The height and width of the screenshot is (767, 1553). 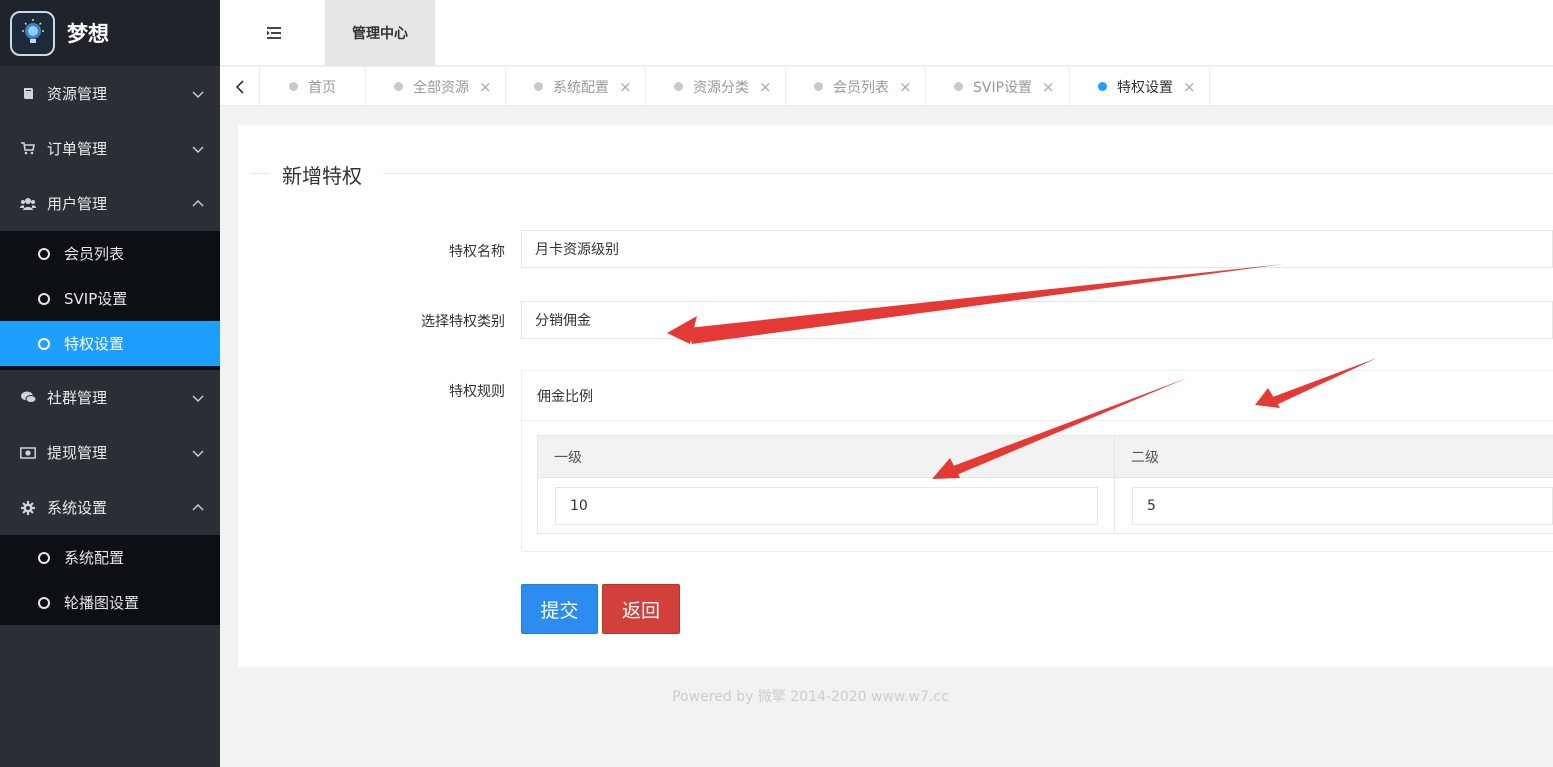 I want to click on users-subnav: 会员列表 SVIP设置 特权设置, so click(x=110, y=298).